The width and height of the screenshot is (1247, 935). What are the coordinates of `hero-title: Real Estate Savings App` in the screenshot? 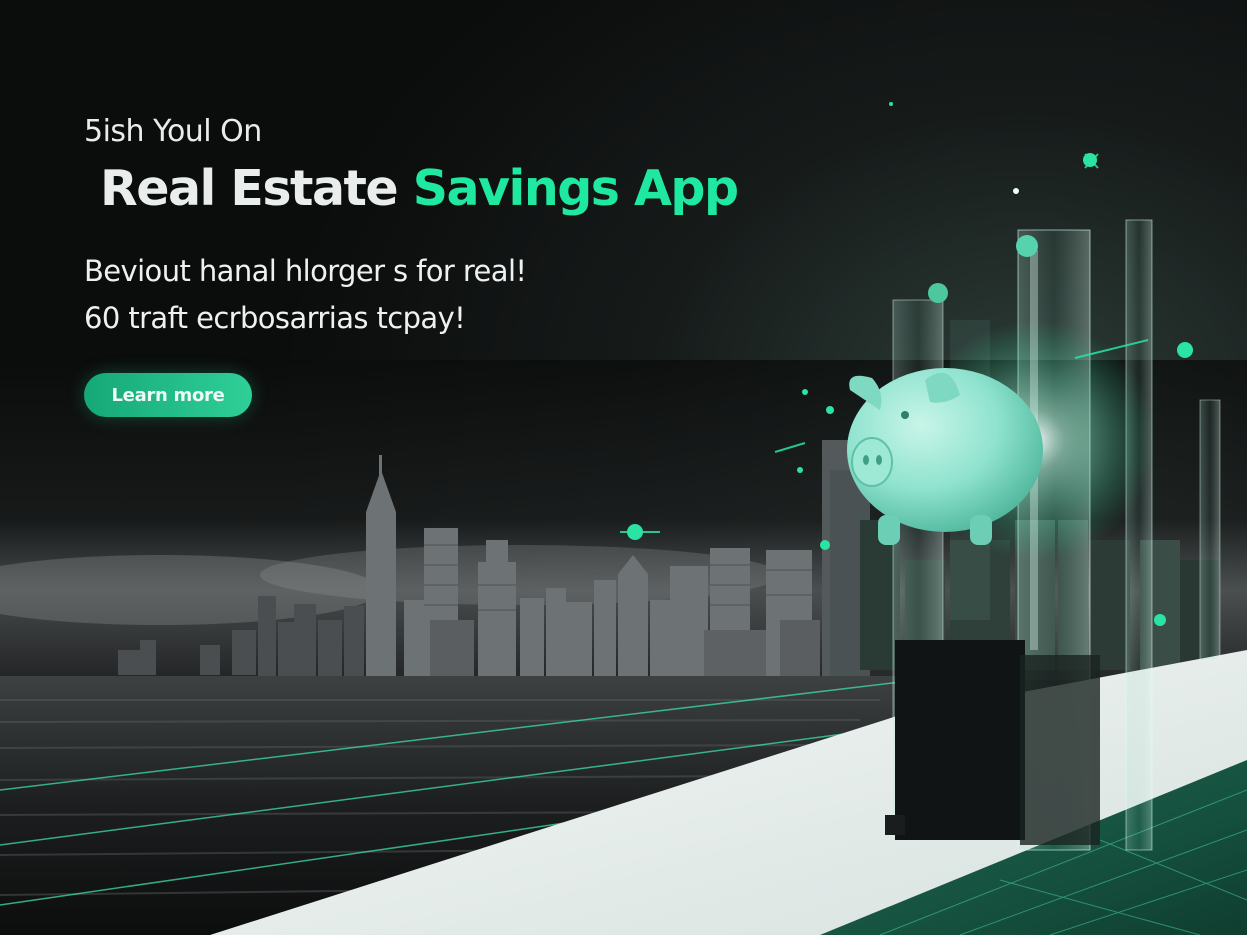 It's located at (419, 188).